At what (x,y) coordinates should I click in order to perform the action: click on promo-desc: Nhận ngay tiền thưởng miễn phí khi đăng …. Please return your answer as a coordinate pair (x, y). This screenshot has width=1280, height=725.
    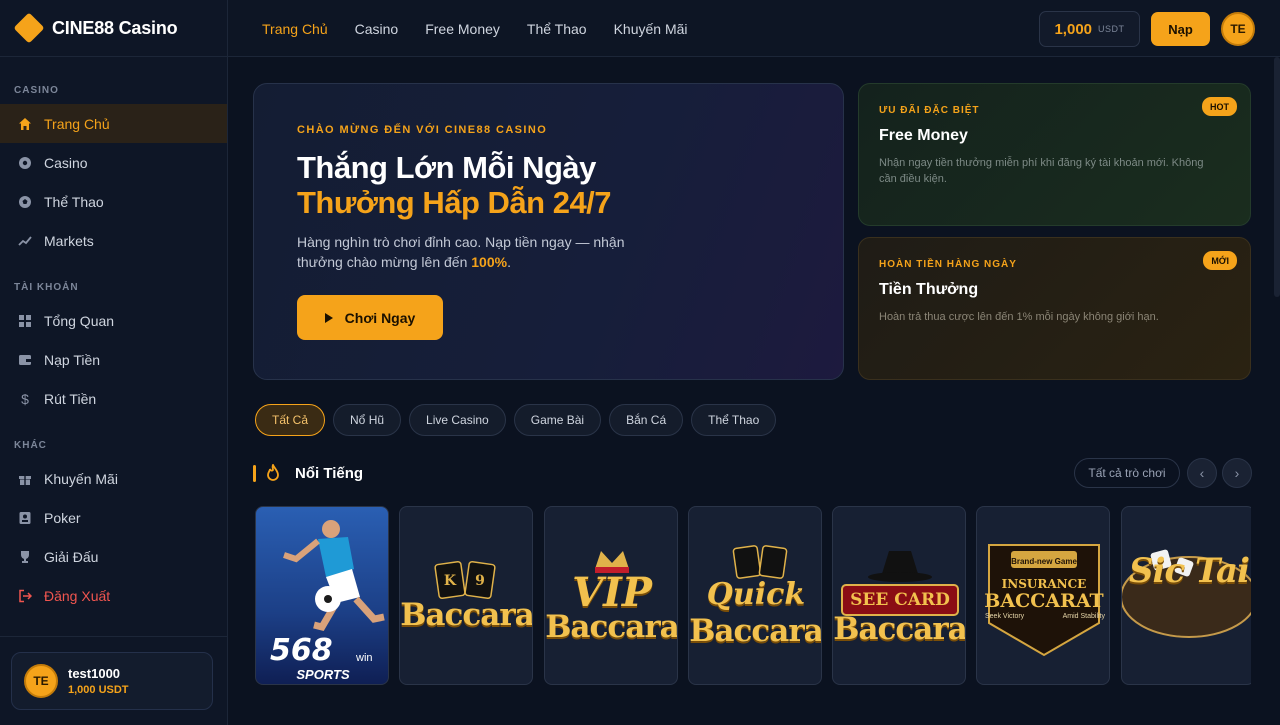
    Looking at the image, I should click on (1041, 171).